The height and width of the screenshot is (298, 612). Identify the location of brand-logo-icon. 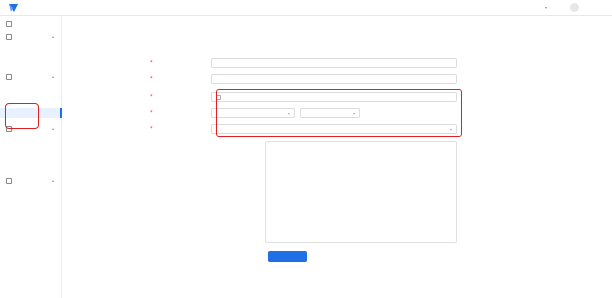
(13, 8).